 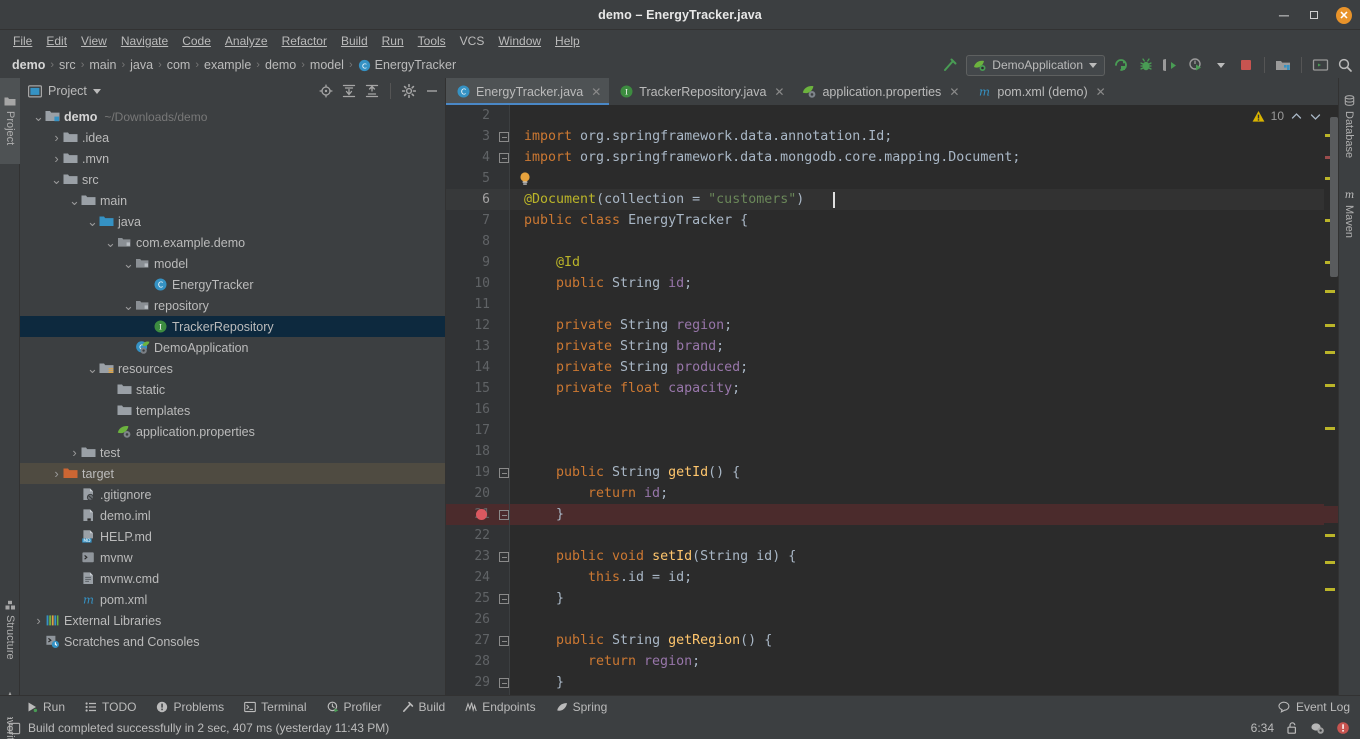 What do you see at coordinates (1314, 707) in the screenshot?
I see `event-log-button: Event Log` at bounding box center [1314, 707].